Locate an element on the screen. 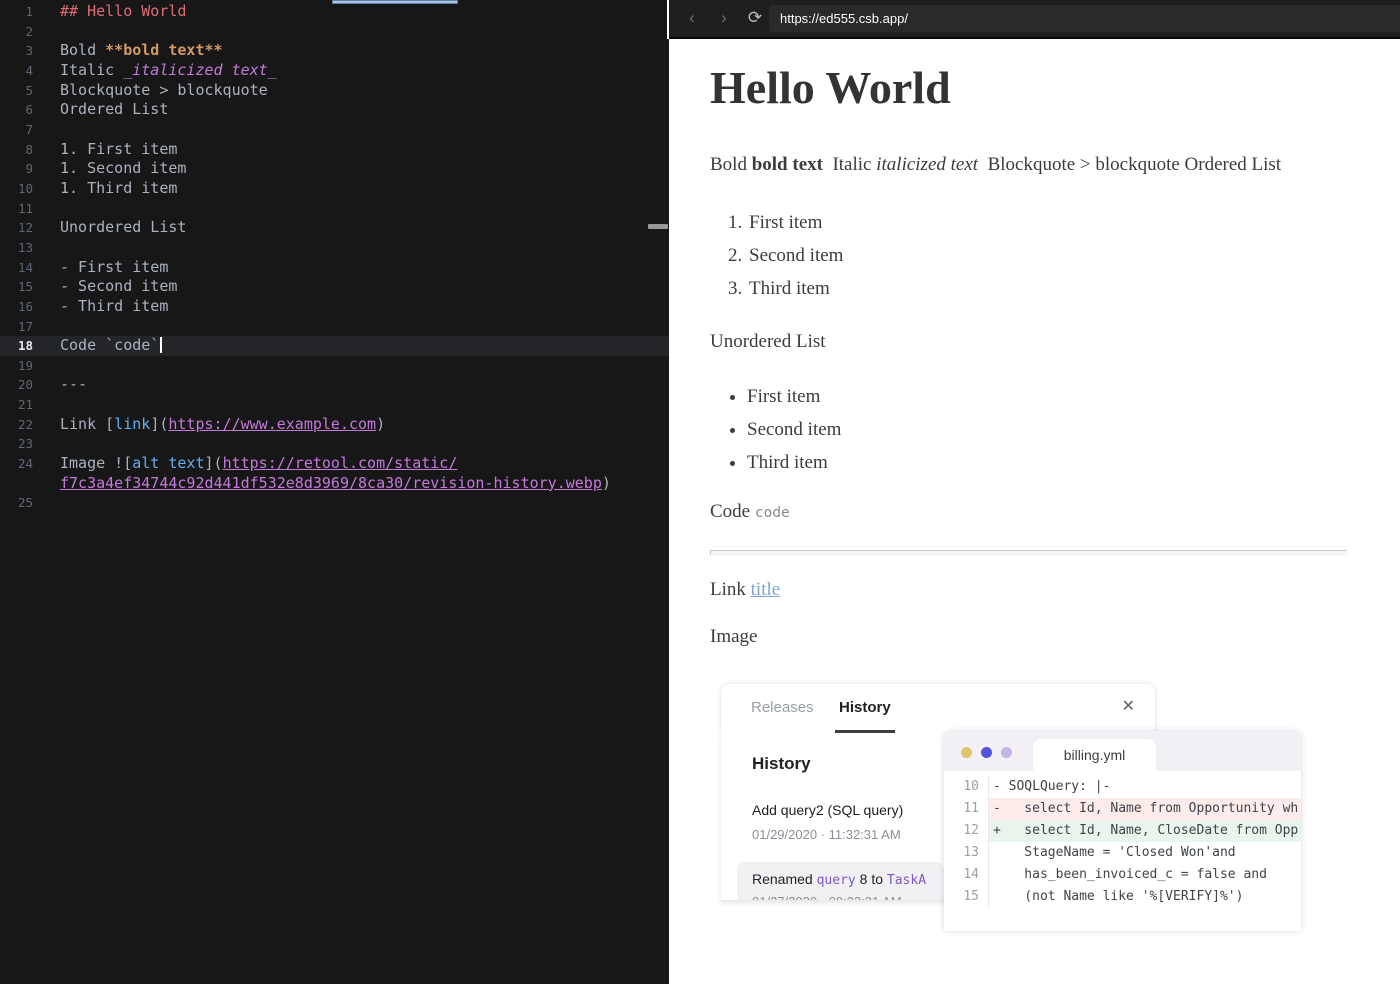 This screenshot has width=1400, height=984. title-link: title is located at coordinates (766, 589).